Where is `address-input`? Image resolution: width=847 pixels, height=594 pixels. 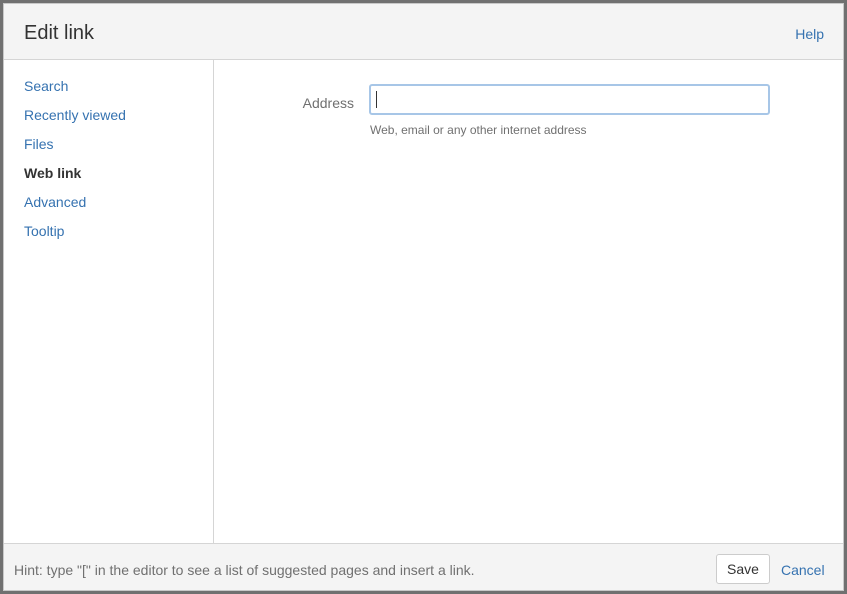 address-input is located at coordinates (569, 99).